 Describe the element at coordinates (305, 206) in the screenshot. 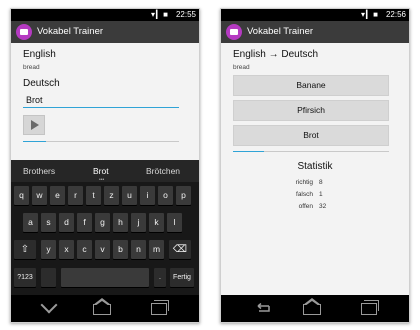

I see `stat-label: offen` at that location.